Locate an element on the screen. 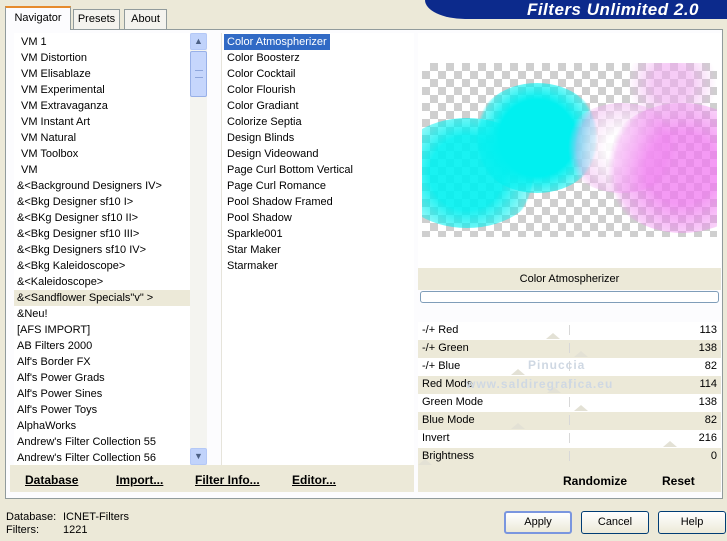  preview-filter-name: Color Atmospherizer is located at coordinates (569, 279).